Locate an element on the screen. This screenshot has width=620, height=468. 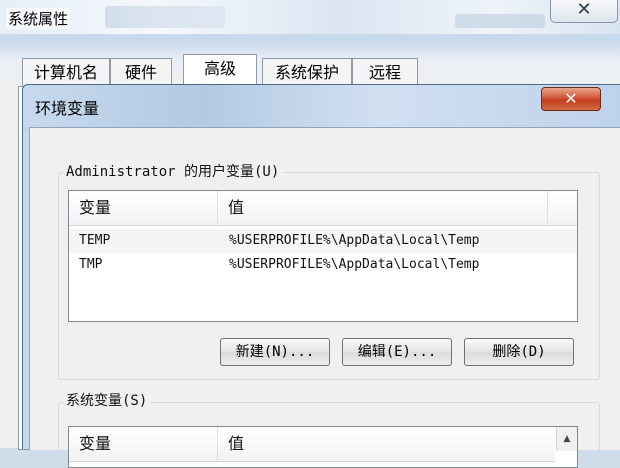
system-variables-list: 变量 值 ▲ is located at coordinates (323, 447).